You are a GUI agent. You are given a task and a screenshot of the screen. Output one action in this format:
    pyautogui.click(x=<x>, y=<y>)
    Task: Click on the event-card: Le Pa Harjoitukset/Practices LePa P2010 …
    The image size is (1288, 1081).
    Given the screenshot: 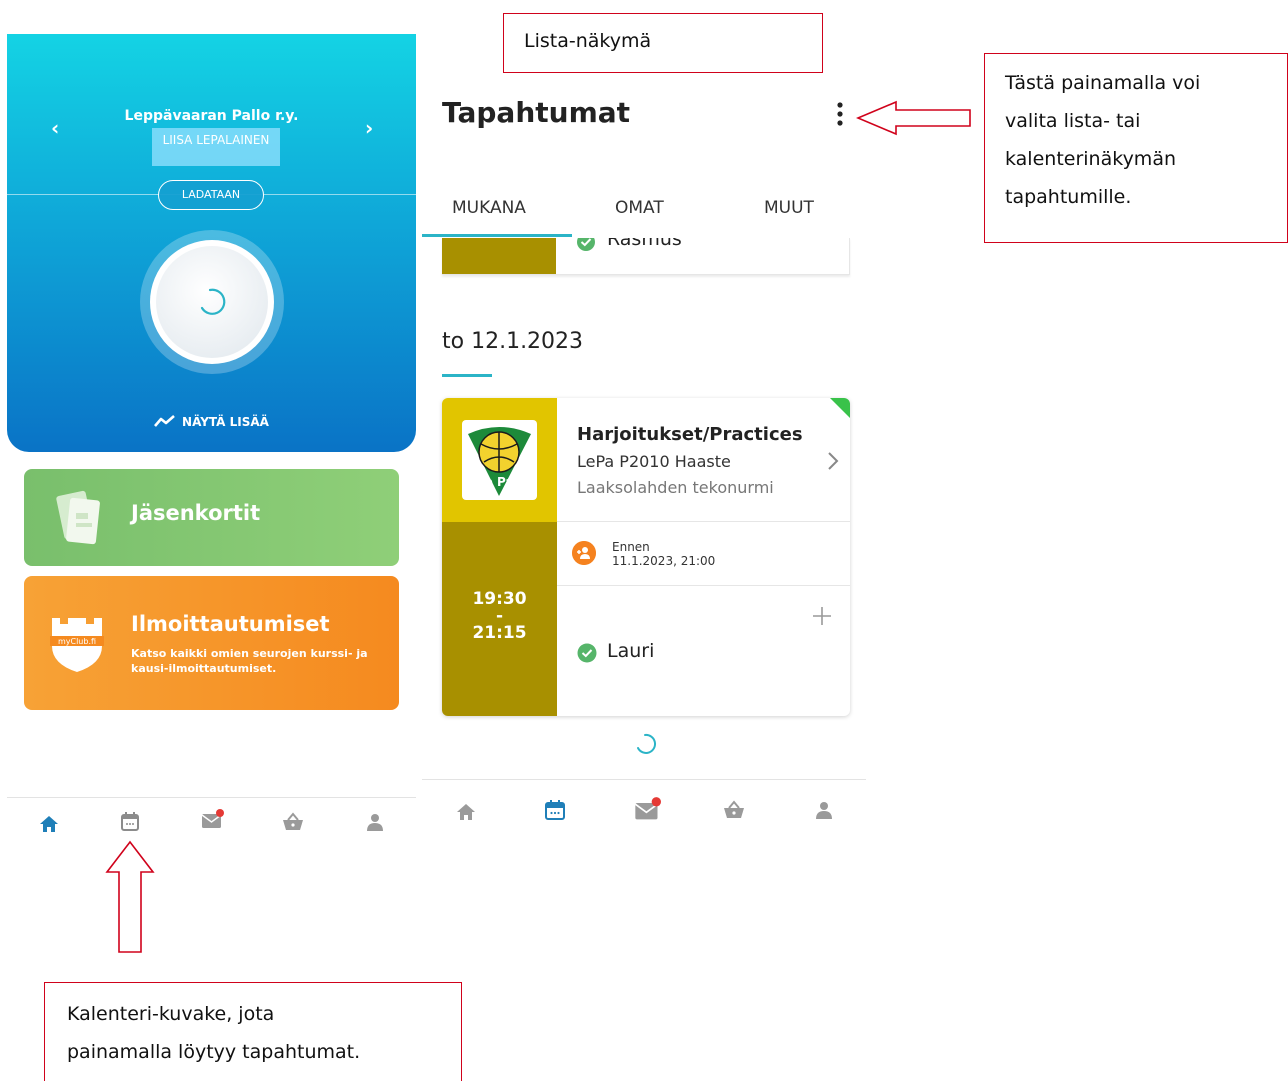 What is the action you would take?
    pyautogui.click(x=646, y=557)
    